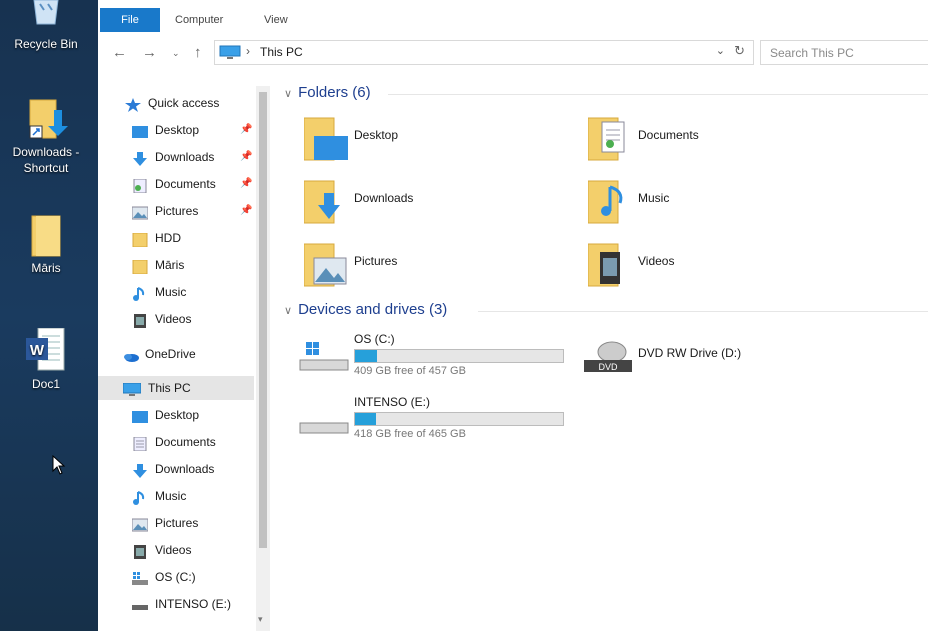  I want to click on music-folder-icon, so click(610, 202).